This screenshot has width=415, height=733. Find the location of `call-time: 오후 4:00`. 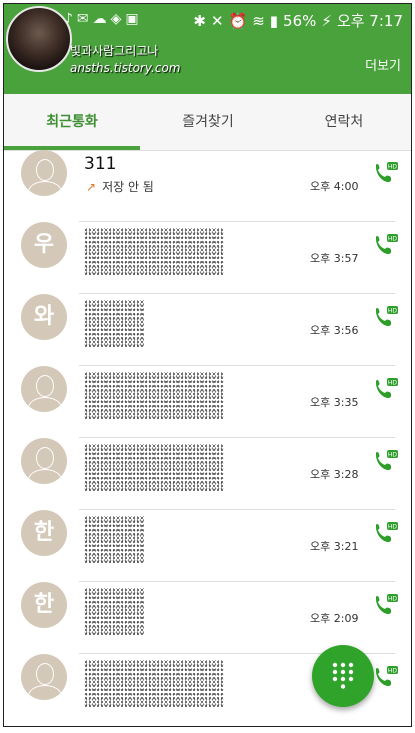

call-time: 오후 4:00 is located at coordinates (334, 186).